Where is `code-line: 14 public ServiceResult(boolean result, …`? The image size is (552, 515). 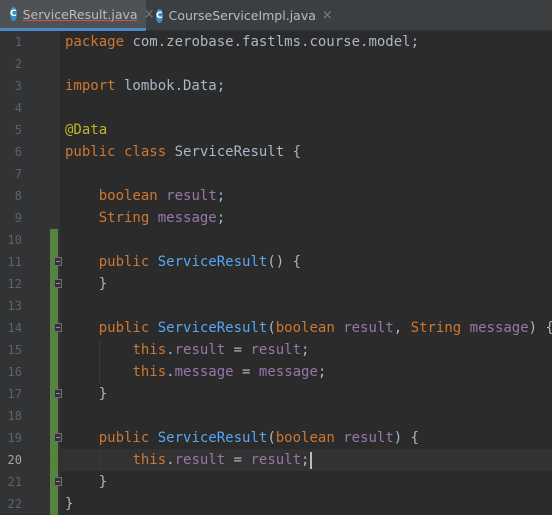
code-line: 14 public ServiceResult(boolean result, … is located at coordinates (276, 328).